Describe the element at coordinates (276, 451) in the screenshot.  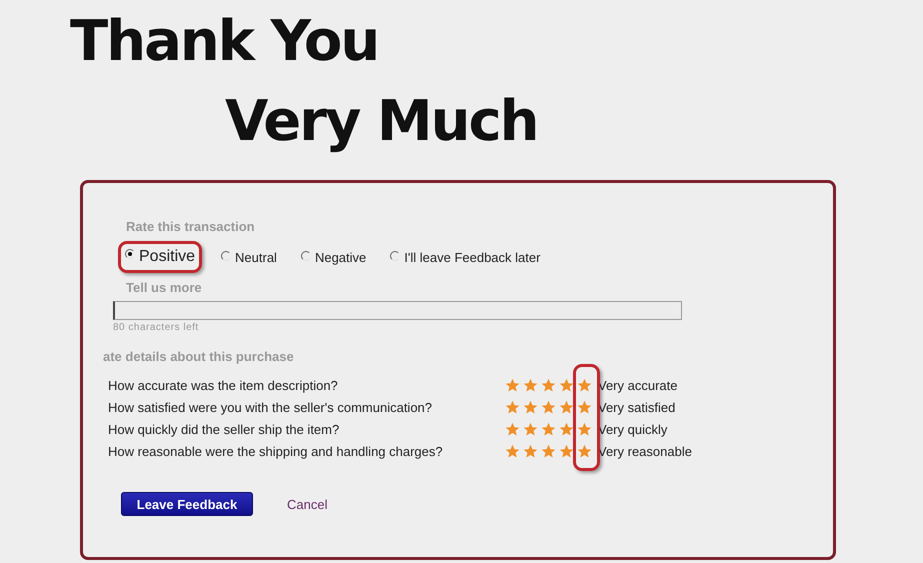
I see `question-text: How reasonable were the shipping and handling charges?` at that location.